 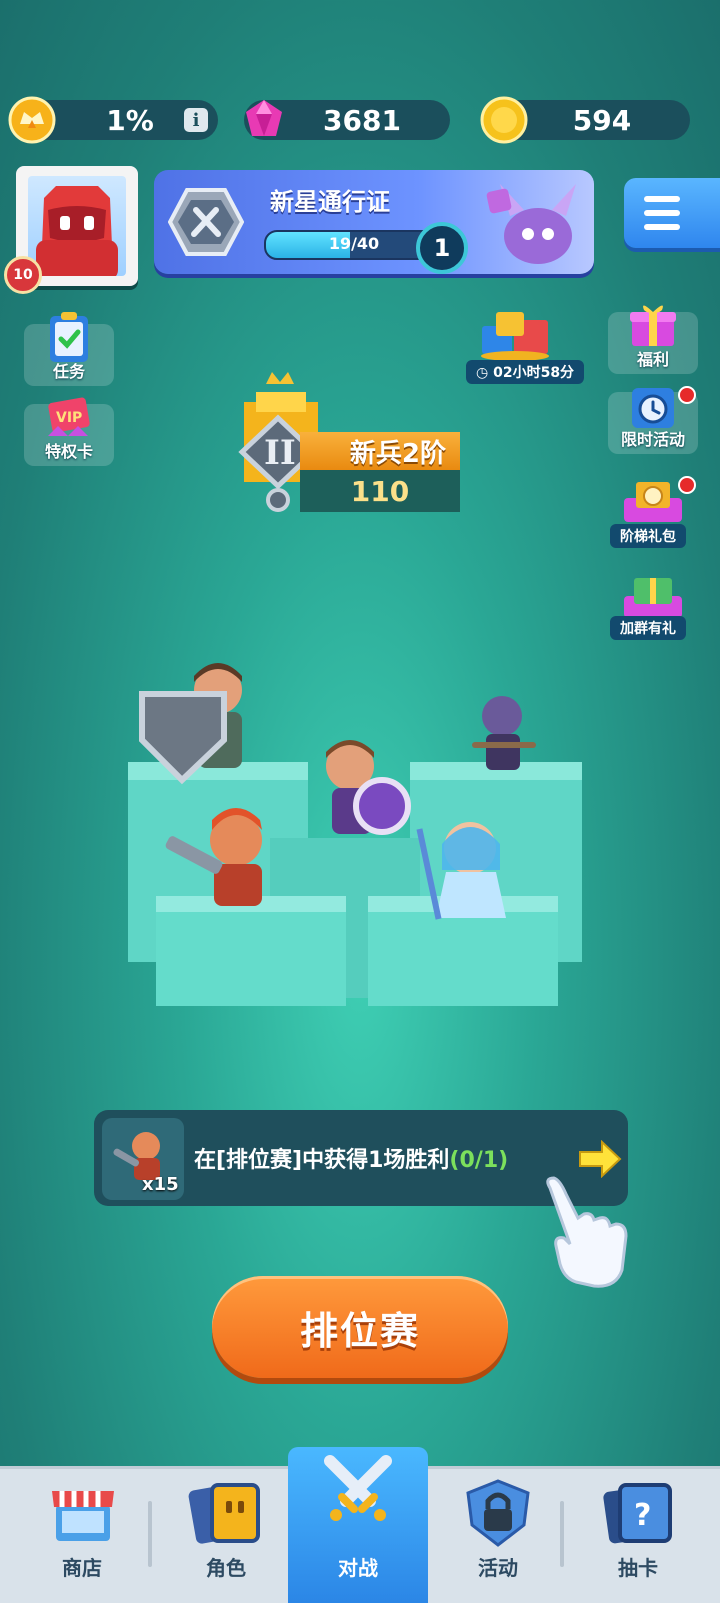 What do you see at coordinates (359, 1330) in the screenshot?
I see `ranked-match-label: 排位赛` at bounding box center [359, 1330].